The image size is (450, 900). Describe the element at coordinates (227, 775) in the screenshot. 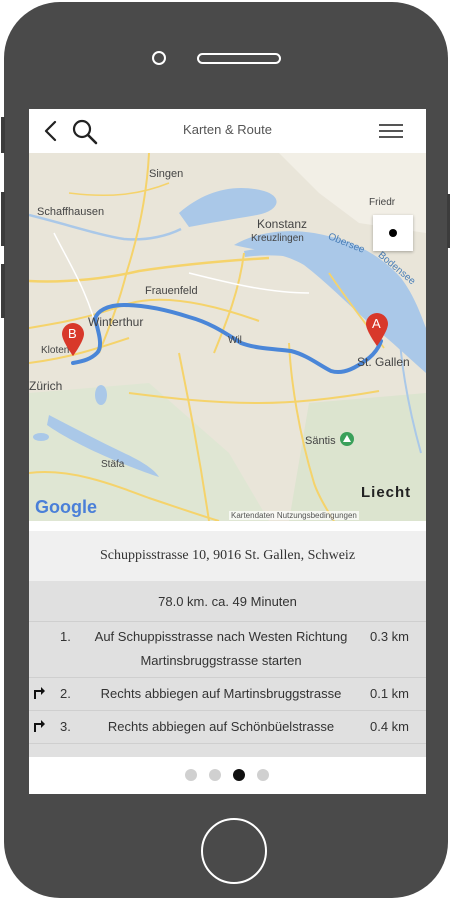

I see `page-indicator` at that location.